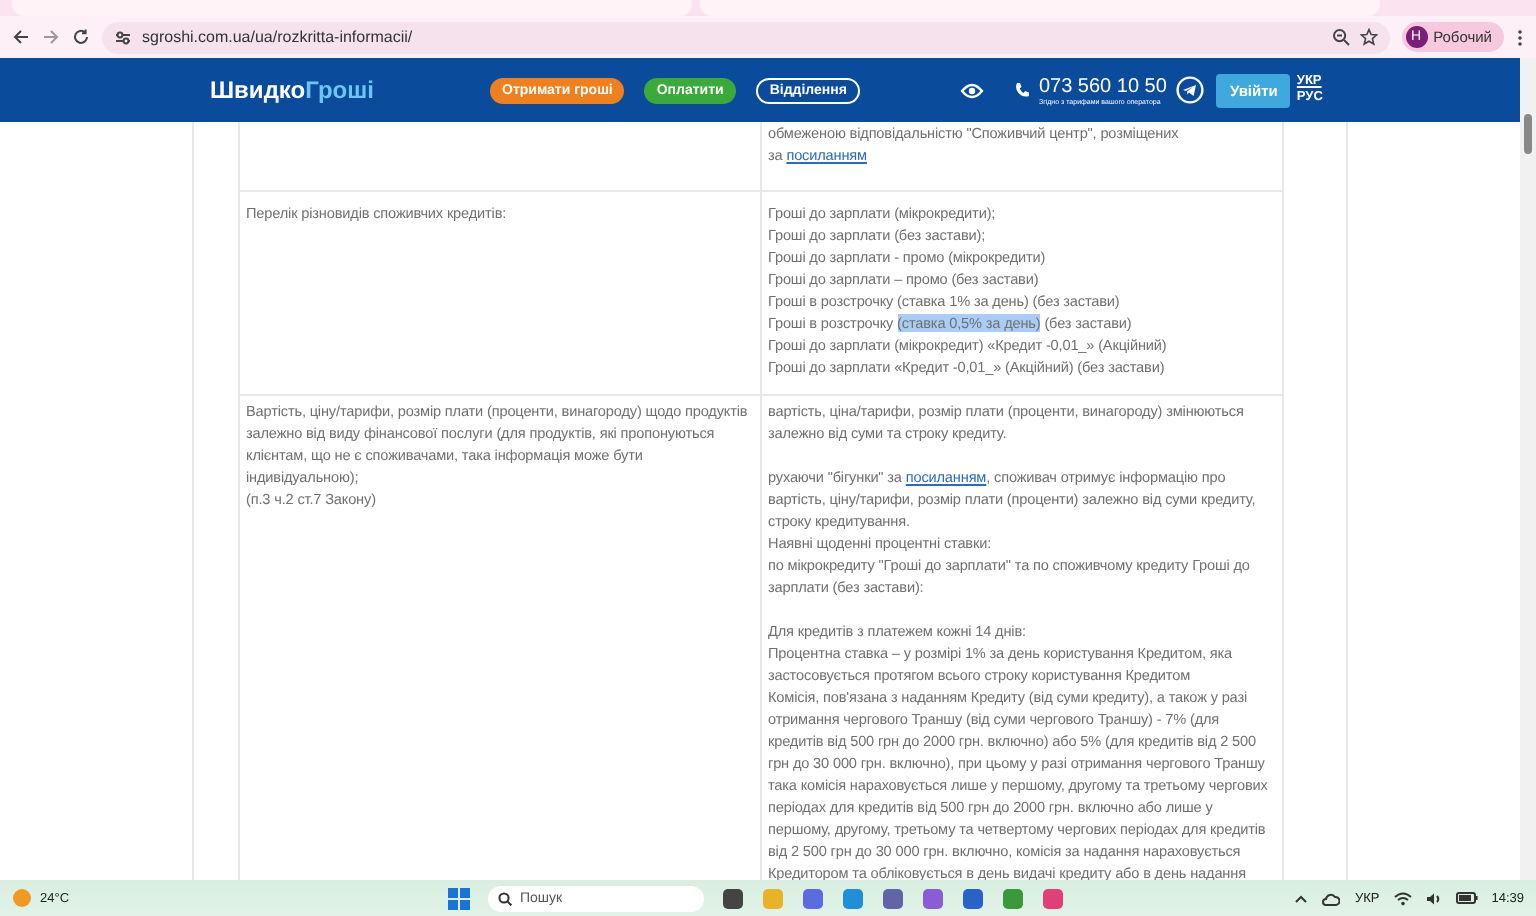  What do you see at coordinates (1340, 37) in the screenshot?
I see `zoom-icon` at bounding box center [1340, 37].